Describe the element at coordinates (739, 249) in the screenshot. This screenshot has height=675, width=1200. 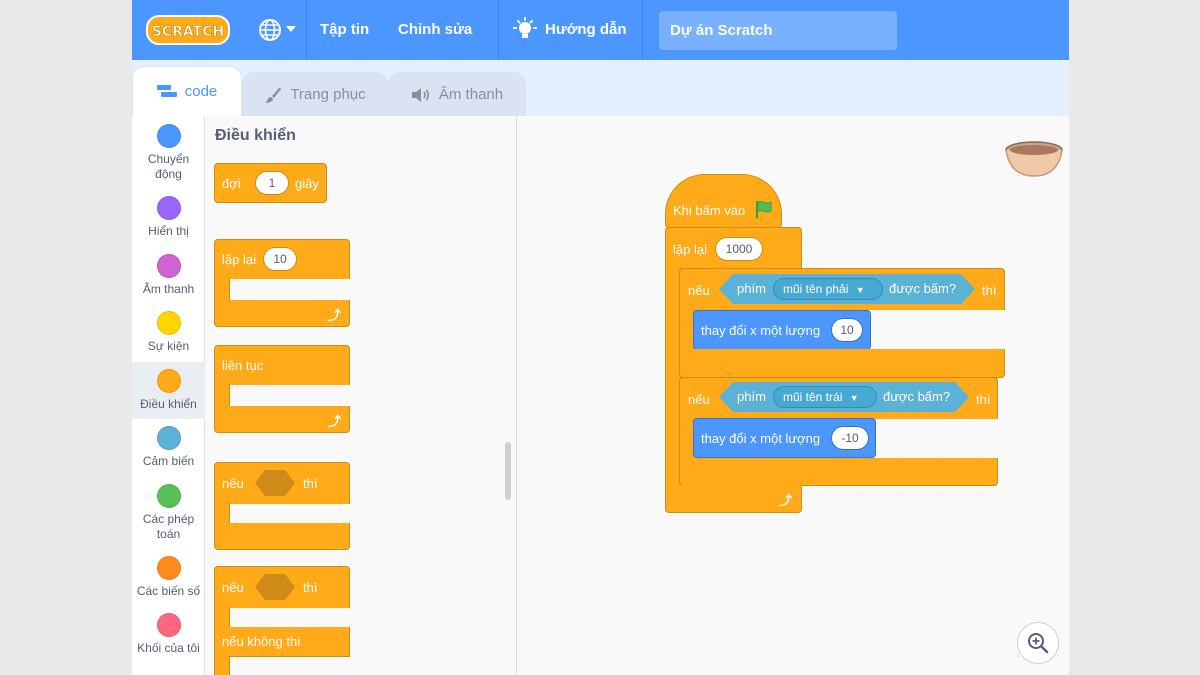
I see `repeat-count-input: 1000` at that location.